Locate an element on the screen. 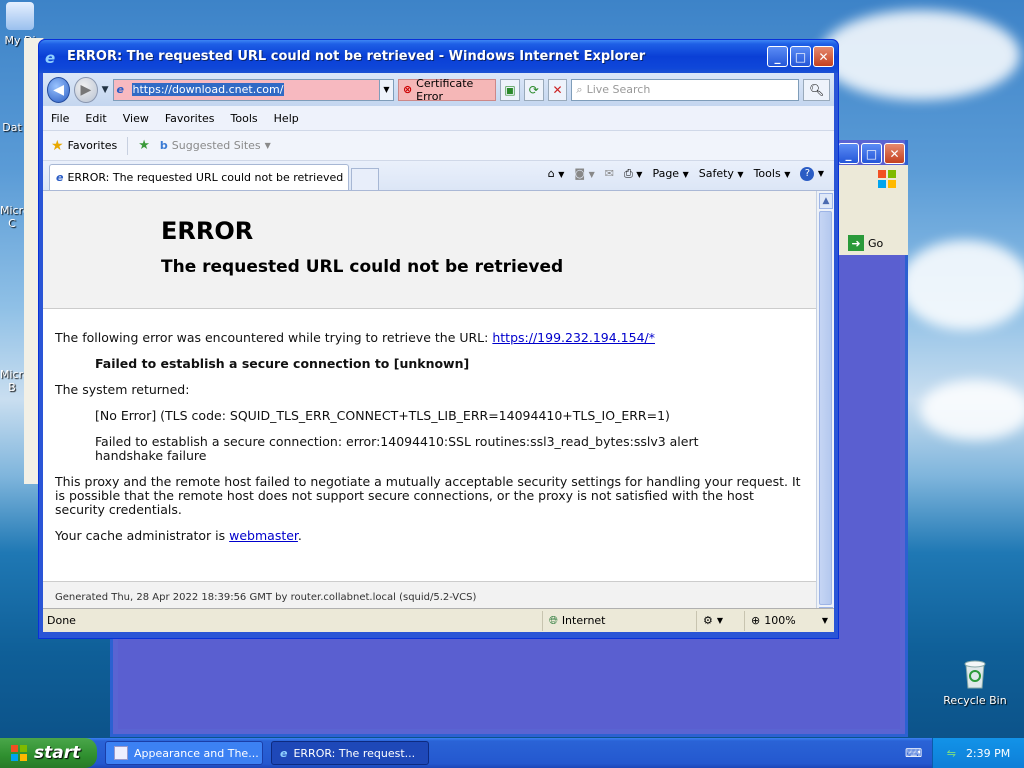 The image size is (1024, 768). print-button: ⎙ ▼ is located at coordinates (633, 174).